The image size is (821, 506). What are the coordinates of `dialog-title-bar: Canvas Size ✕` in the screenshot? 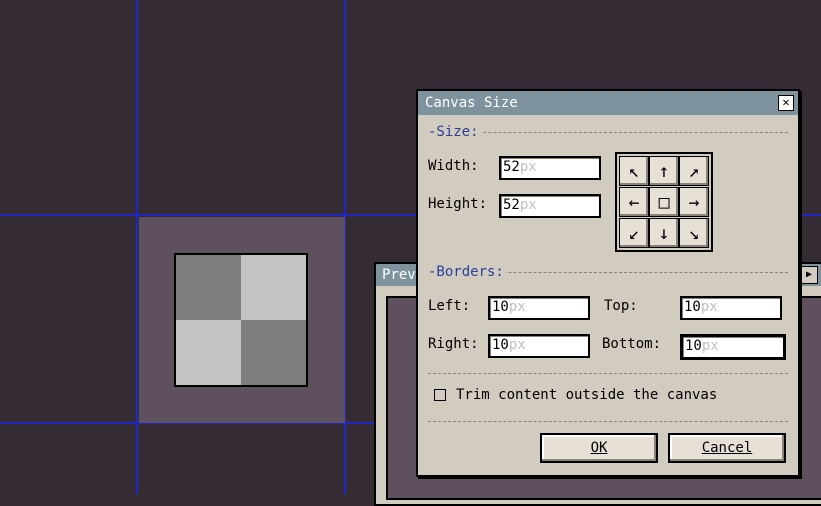 It's located at (608, 103).